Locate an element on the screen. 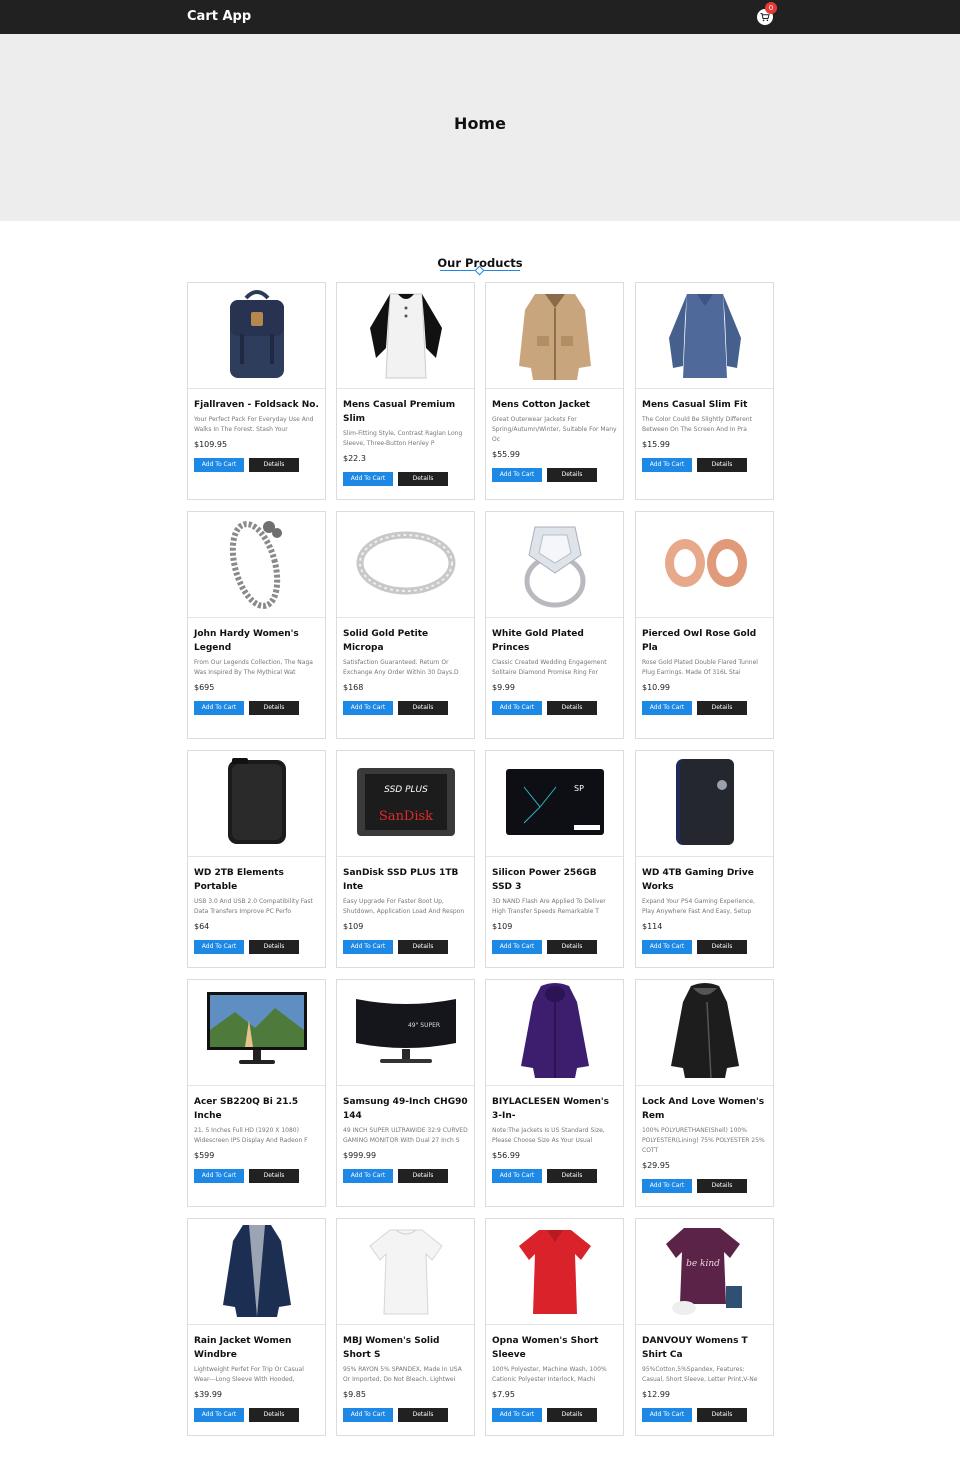  longsleeve-icon is located at coordinates (705, 336).